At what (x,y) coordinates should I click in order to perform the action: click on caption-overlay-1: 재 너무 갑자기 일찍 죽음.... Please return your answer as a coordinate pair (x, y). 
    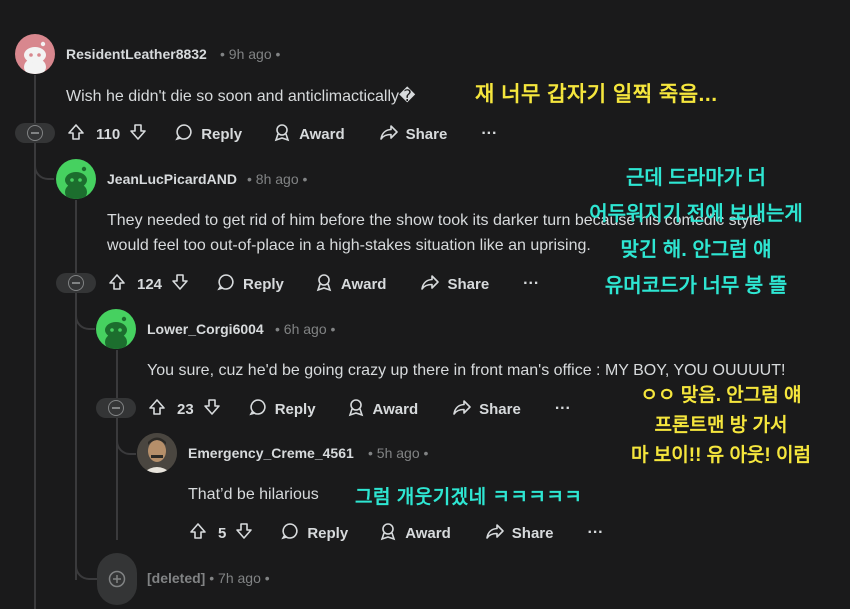
    Looking at the image, I should click on (596, 94).